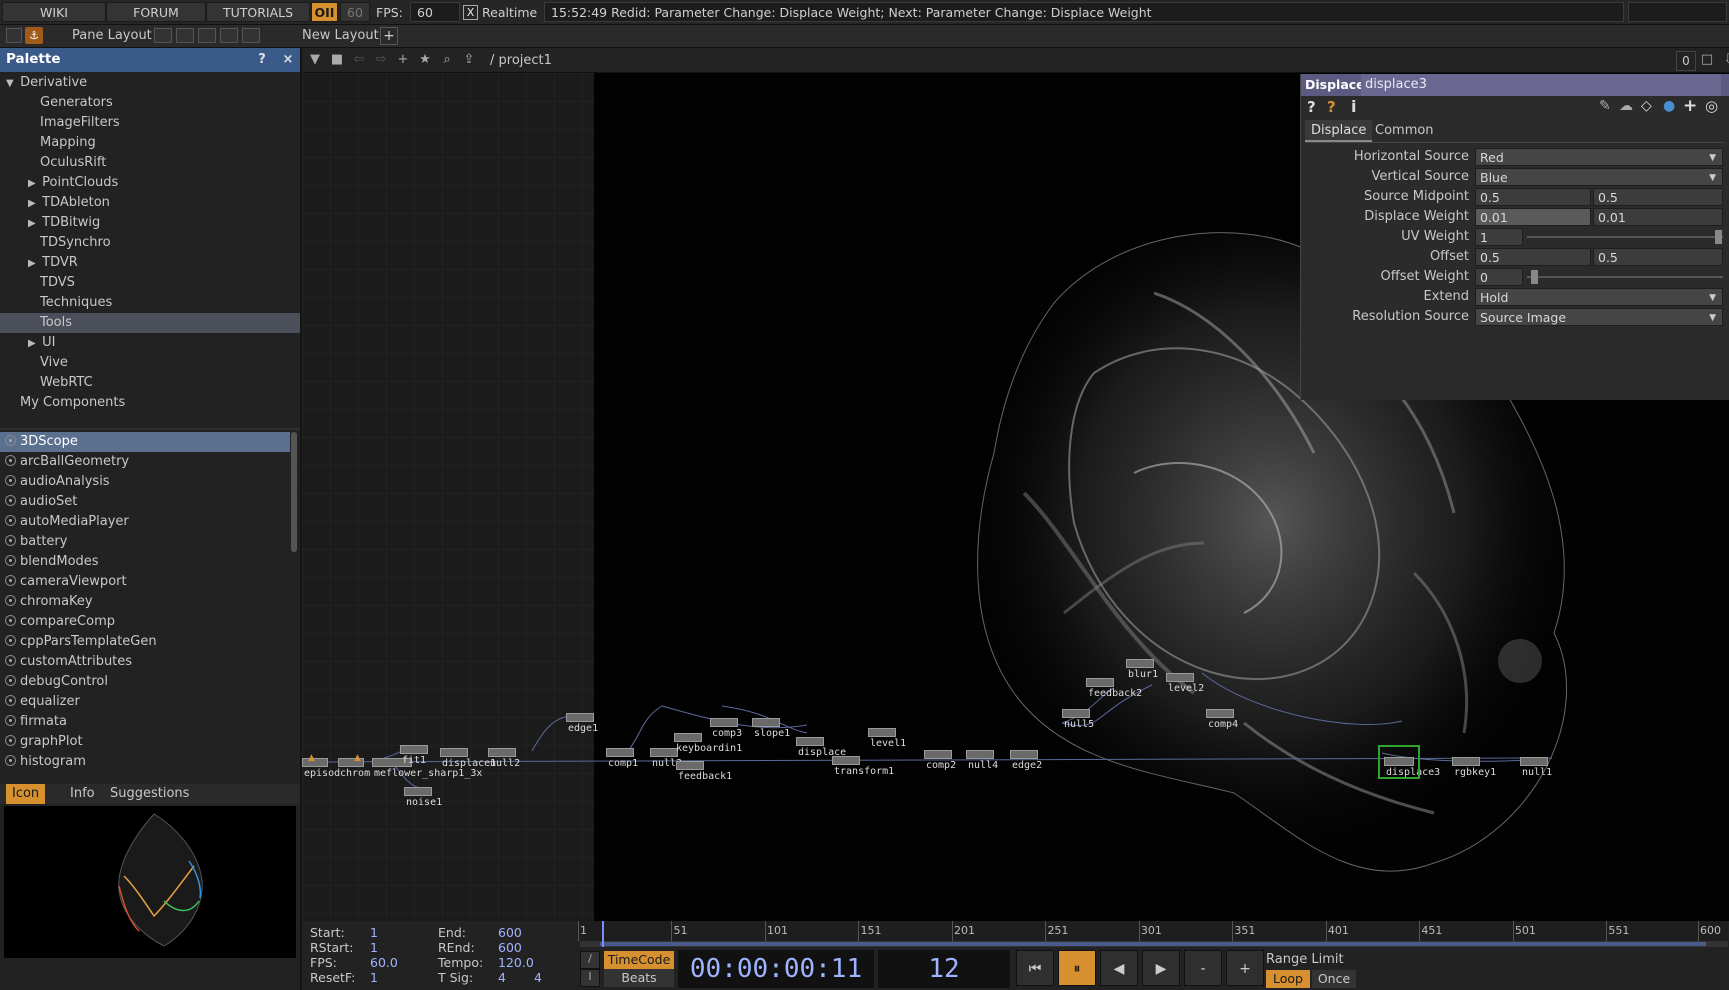 The height and width of the screenshot is (990, 1729). I want to click on component-list-item: audioAnalysis, so click(145, 482).